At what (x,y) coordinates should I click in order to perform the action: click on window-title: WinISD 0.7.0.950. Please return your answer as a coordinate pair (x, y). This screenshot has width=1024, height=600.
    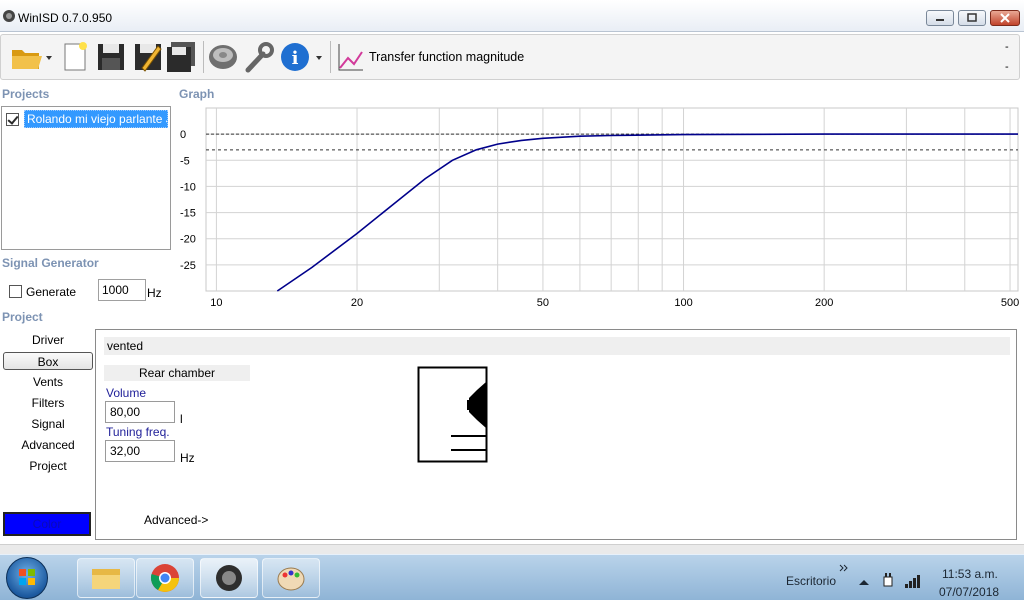
    Looking at the image, I should click on (65, 18).